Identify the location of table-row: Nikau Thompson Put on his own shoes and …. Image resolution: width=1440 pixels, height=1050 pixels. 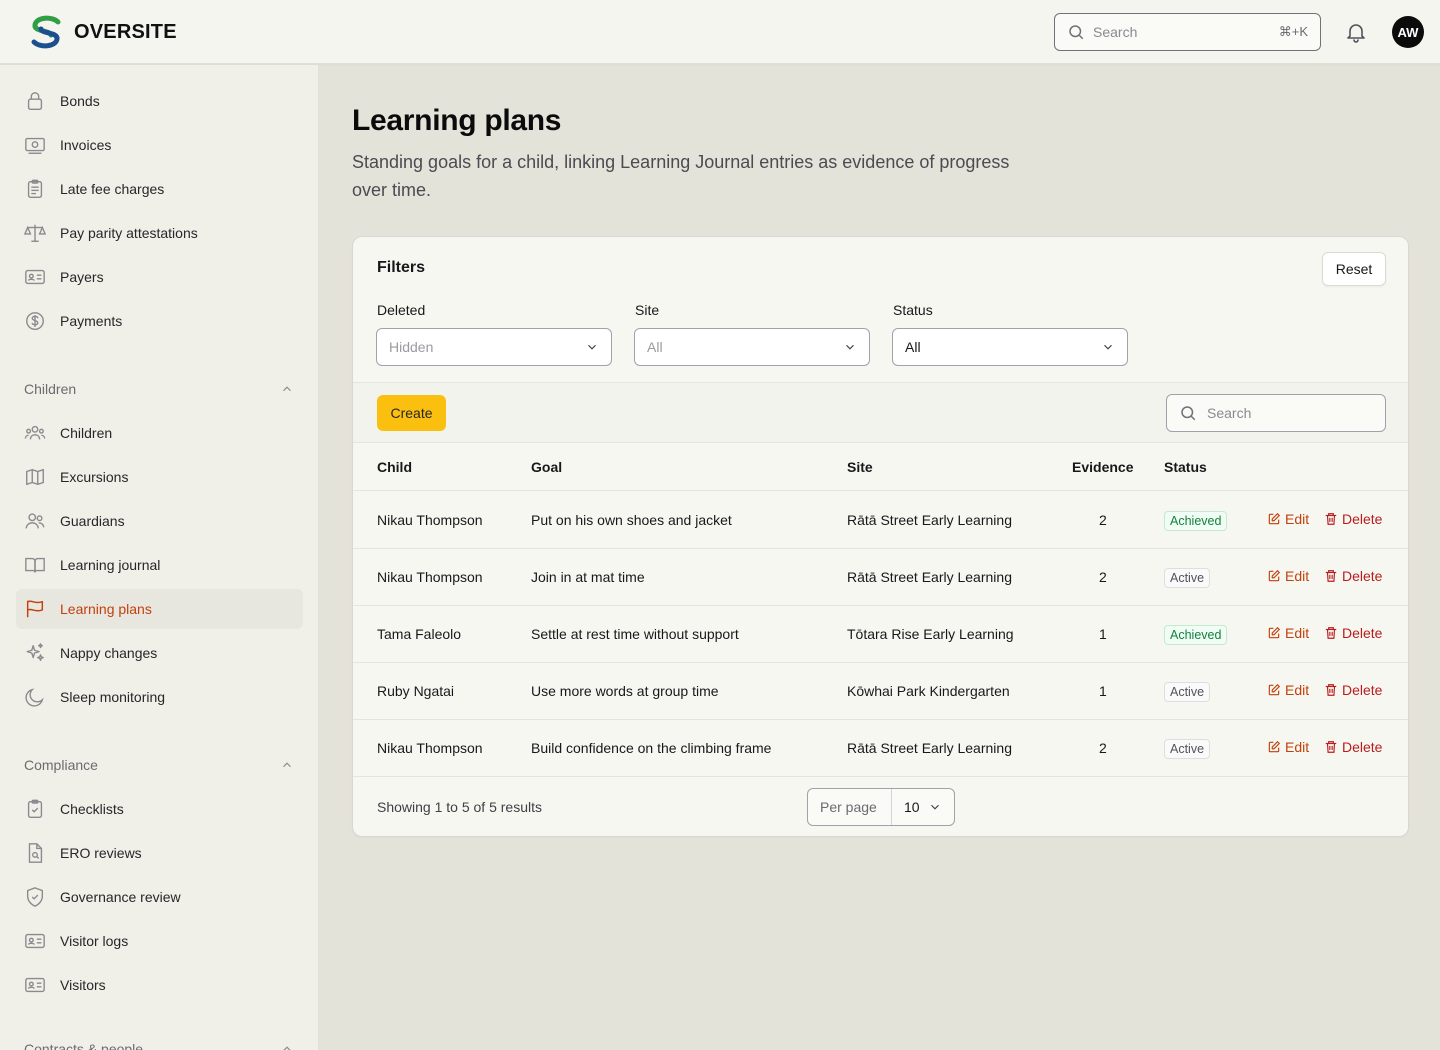
(880, 520).